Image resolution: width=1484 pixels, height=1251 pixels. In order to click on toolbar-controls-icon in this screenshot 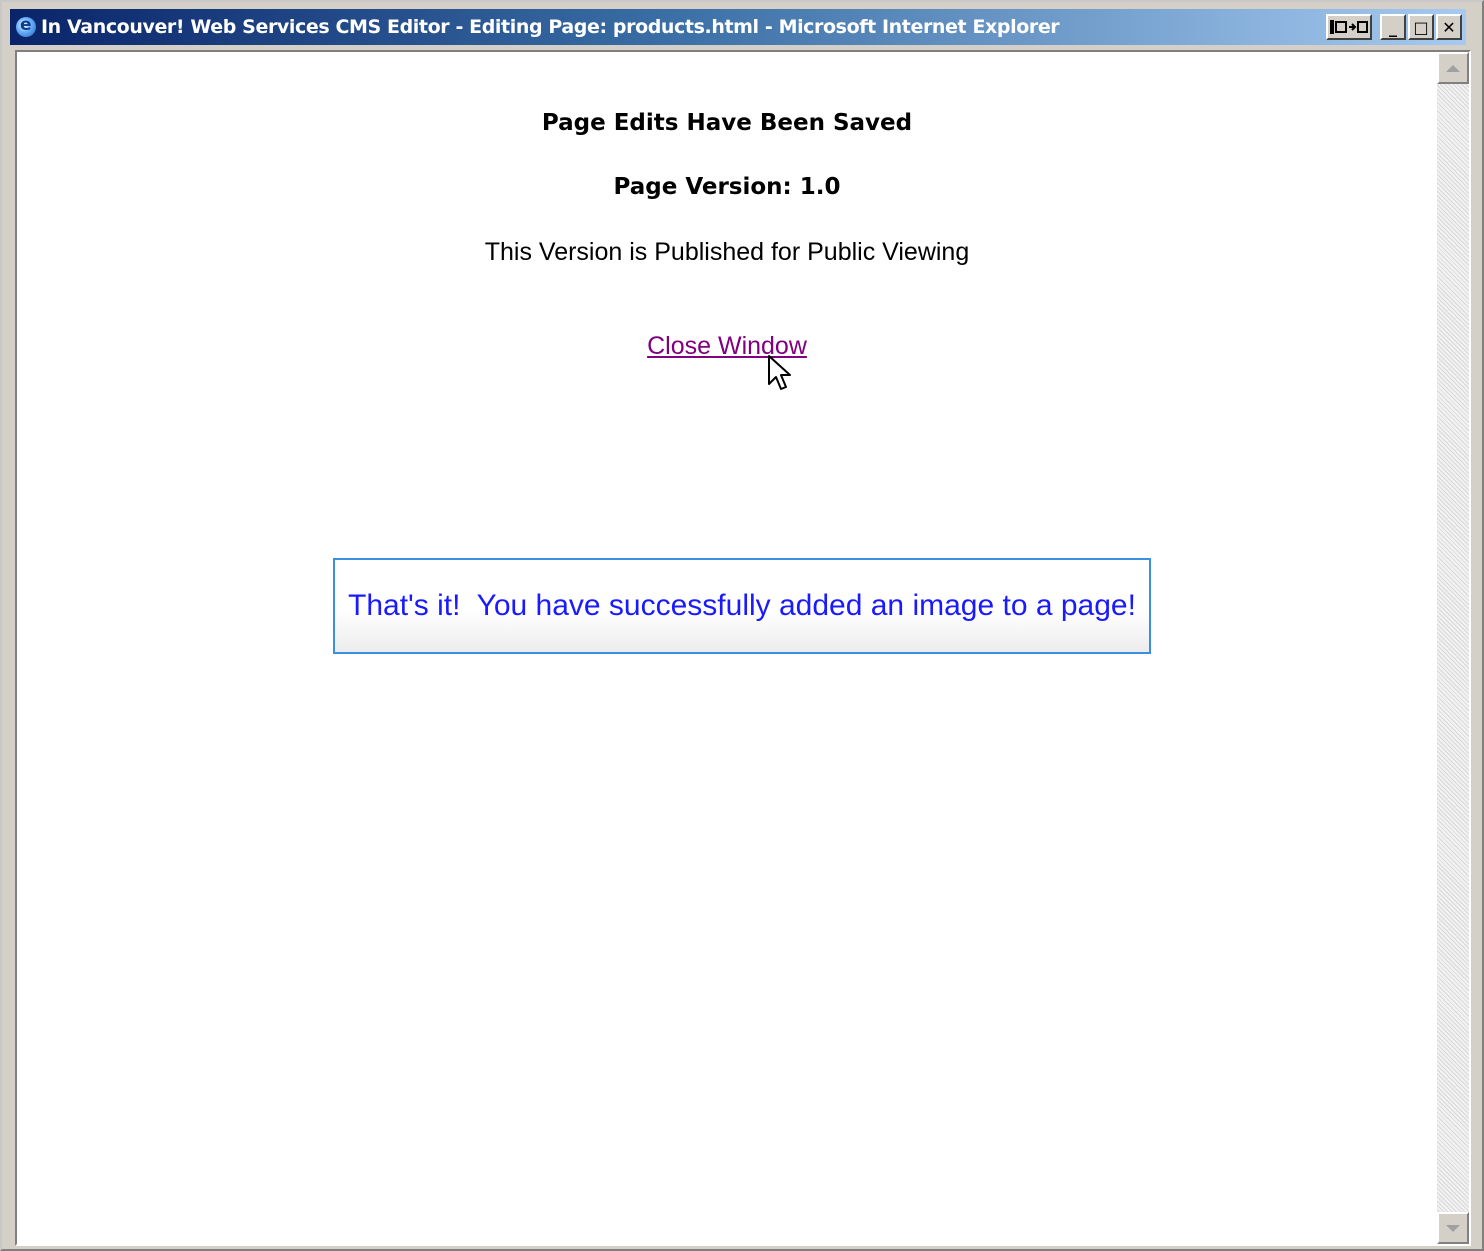, I will do `click(1349, 27)`.